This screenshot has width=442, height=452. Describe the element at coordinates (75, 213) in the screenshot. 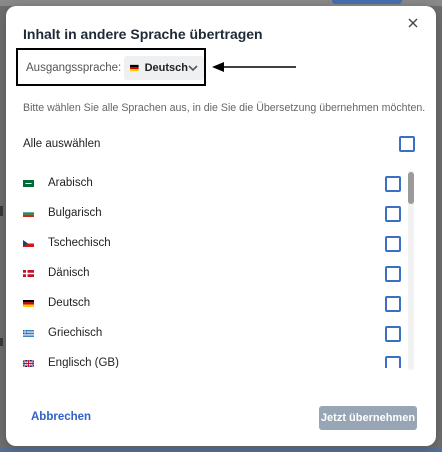

I see `language-label: Bulgarisch` at that location.